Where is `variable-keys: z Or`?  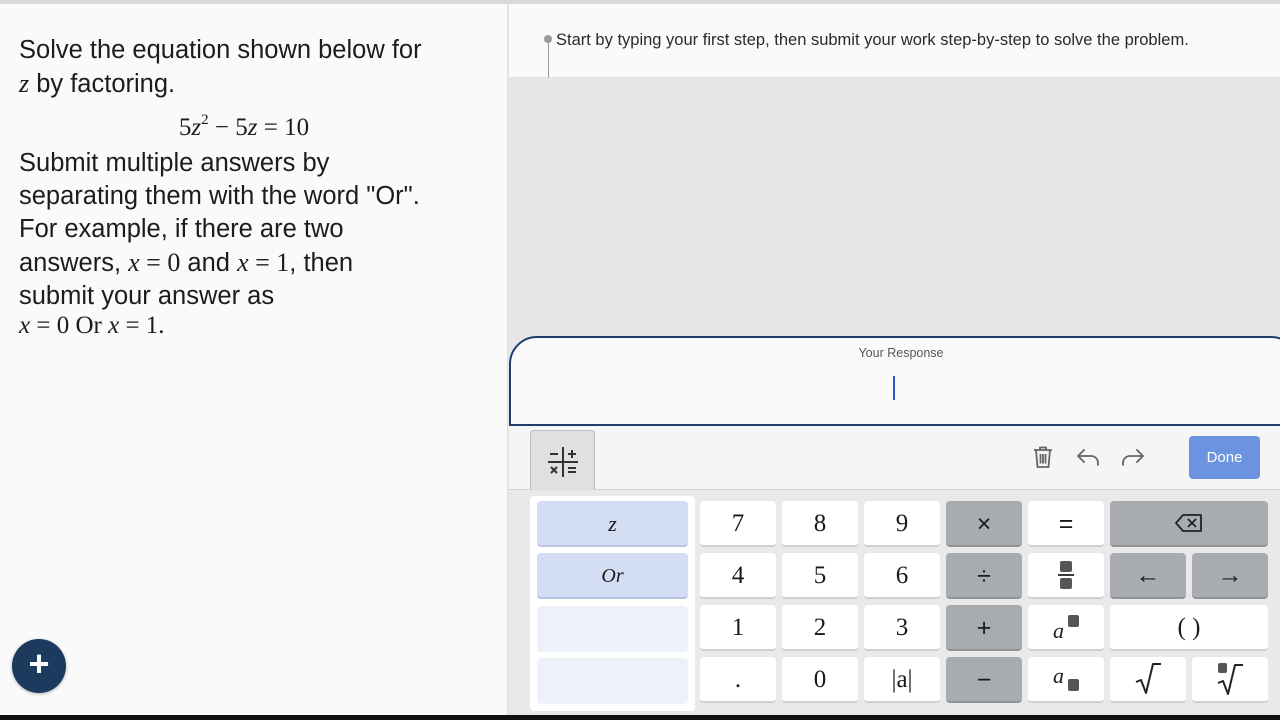 variable-keys: z Or is located at coordinates (612, 603).